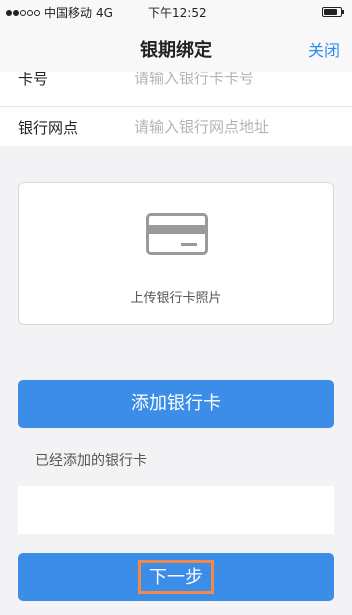  Describe the element at coordinates (176, 510) in the screenshot. I see `added-cards-list` at that location.